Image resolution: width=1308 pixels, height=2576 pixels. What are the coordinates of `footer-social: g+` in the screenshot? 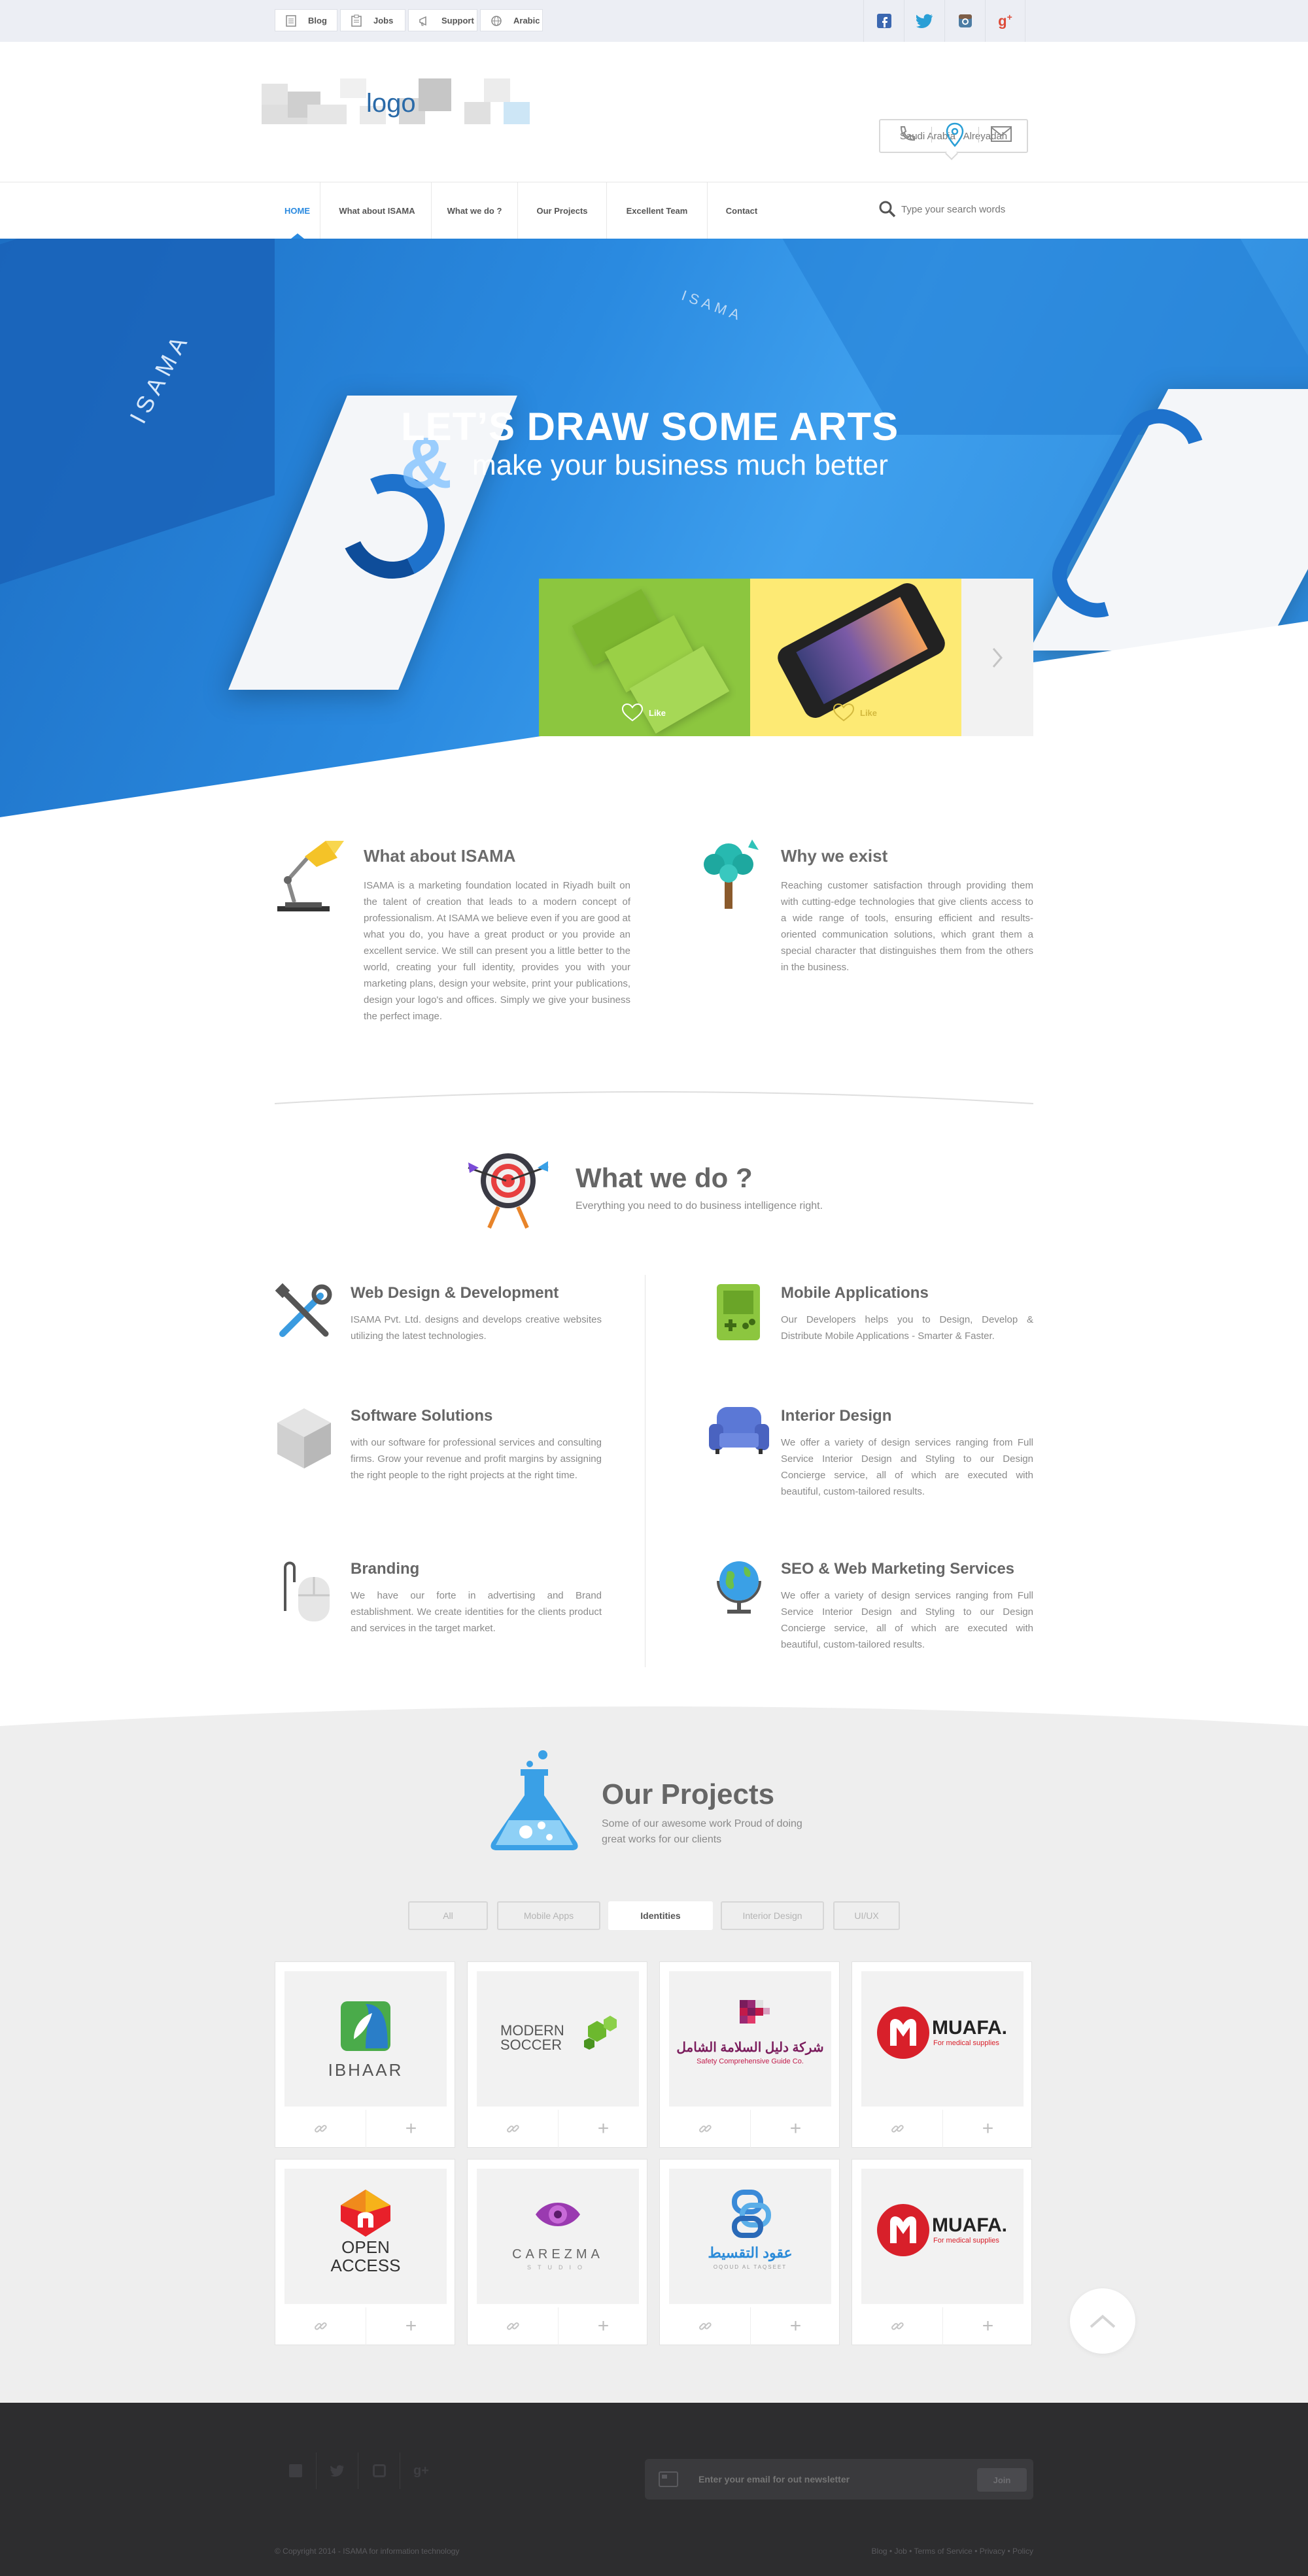 It's located at (360, 2470).